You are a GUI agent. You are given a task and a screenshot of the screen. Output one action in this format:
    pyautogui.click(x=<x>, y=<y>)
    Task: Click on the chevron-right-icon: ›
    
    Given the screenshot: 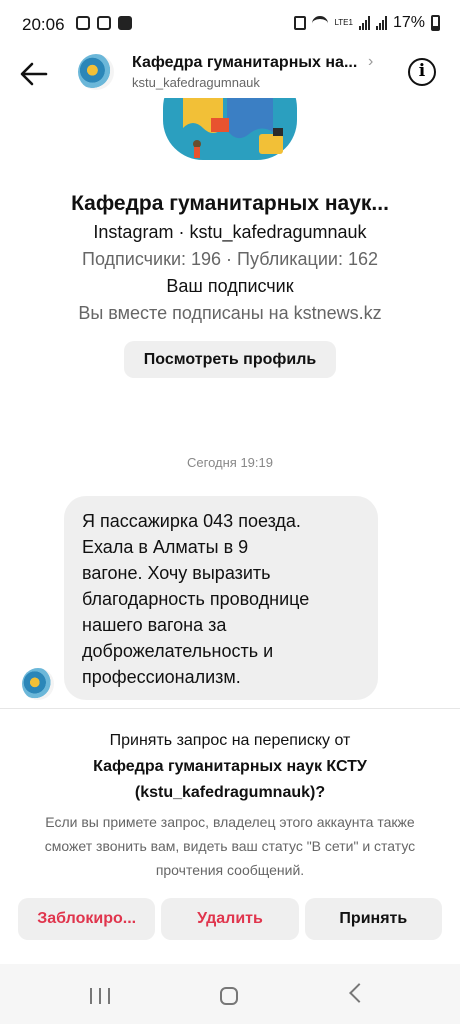 What is the action you would take?
    pyautogui.click(x=370, y=62)
    